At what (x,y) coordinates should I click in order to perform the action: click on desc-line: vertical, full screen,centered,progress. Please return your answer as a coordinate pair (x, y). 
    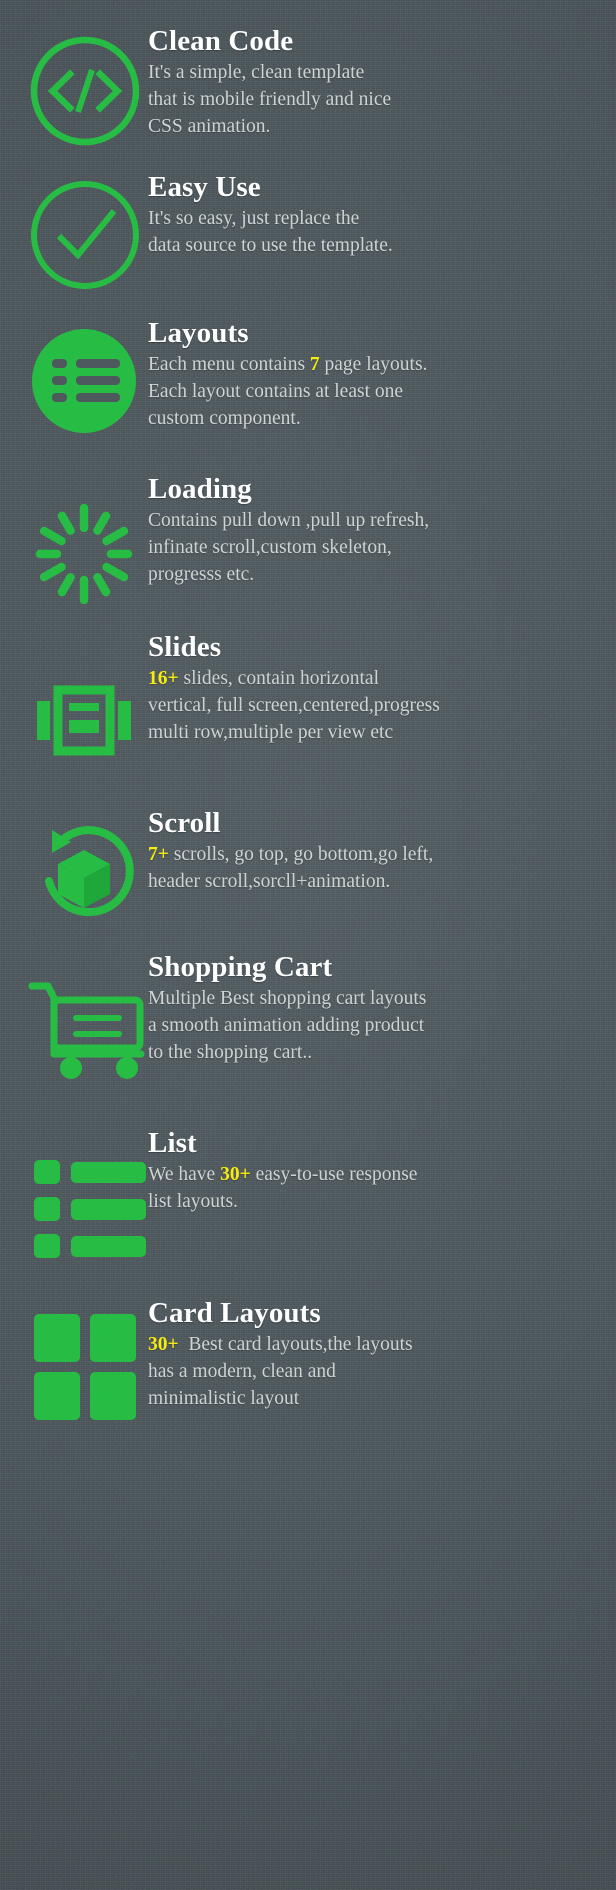
    Looking at the image, I should click on (294, 706).